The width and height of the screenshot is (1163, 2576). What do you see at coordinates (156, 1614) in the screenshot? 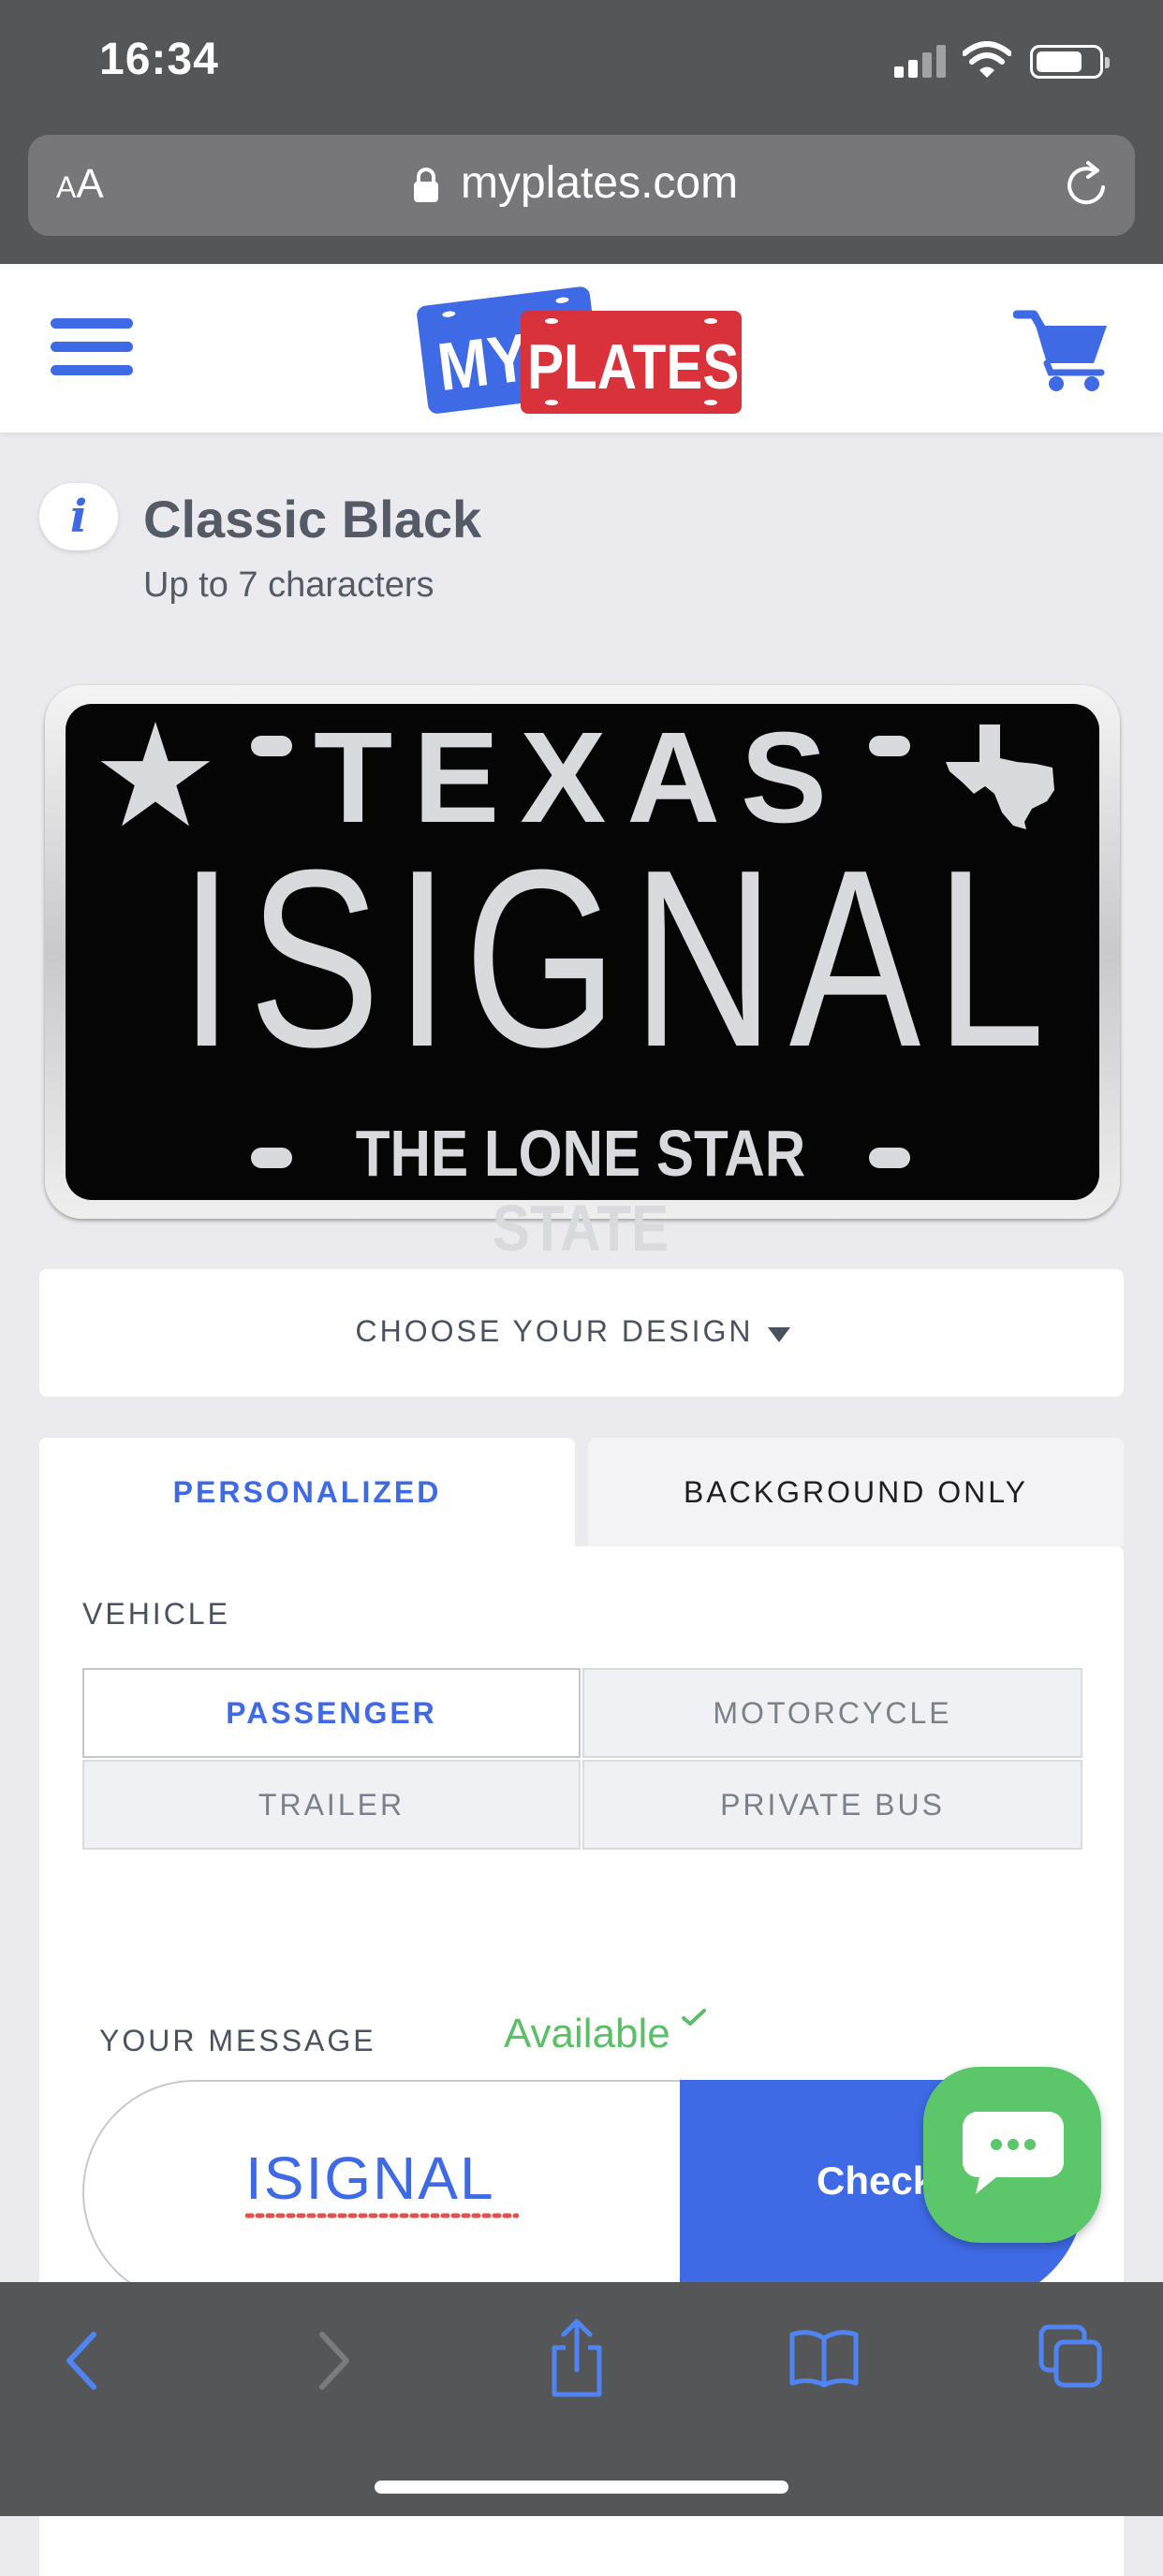
I see `vehicle-label: VEHICLE` at bounding box center [156, 1614].